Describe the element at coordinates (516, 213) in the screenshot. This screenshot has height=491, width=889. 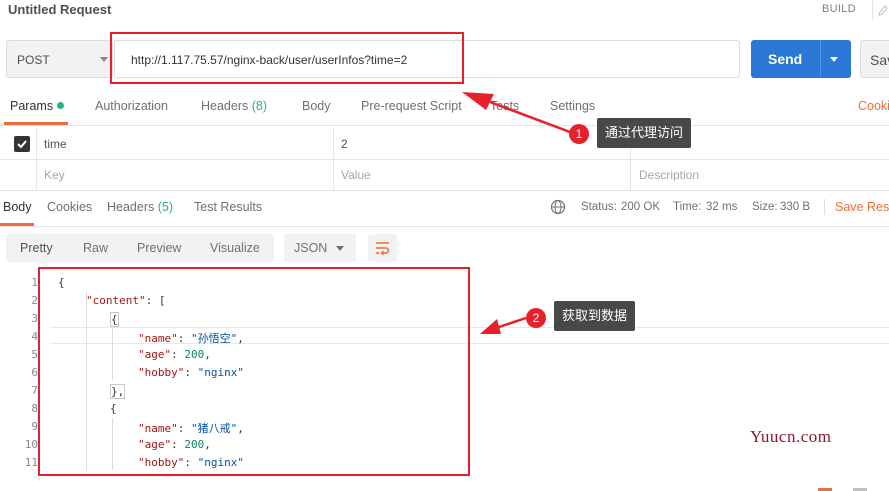
I see `annotation-arrows` at that location.